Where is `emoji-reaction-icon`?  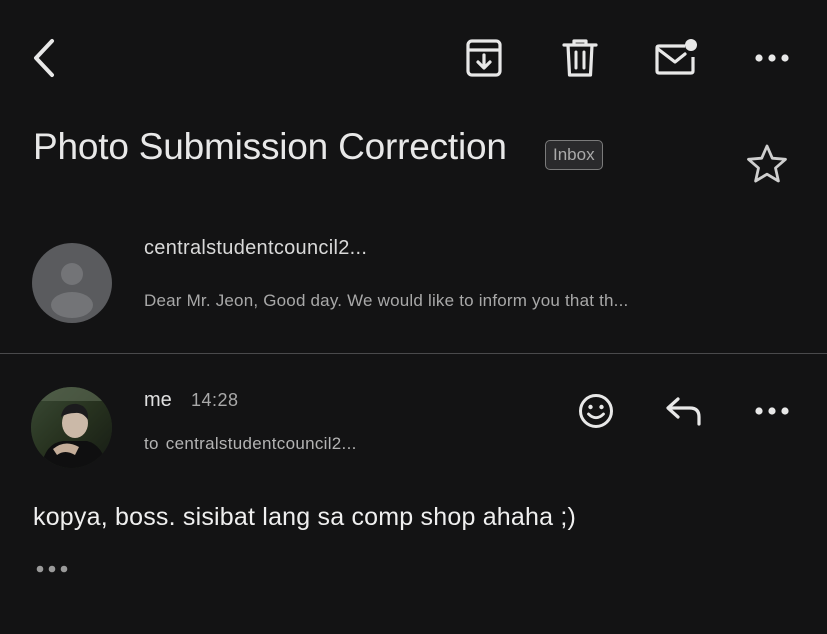 emoji-reaction-icon is located at coordinates (596, 411).